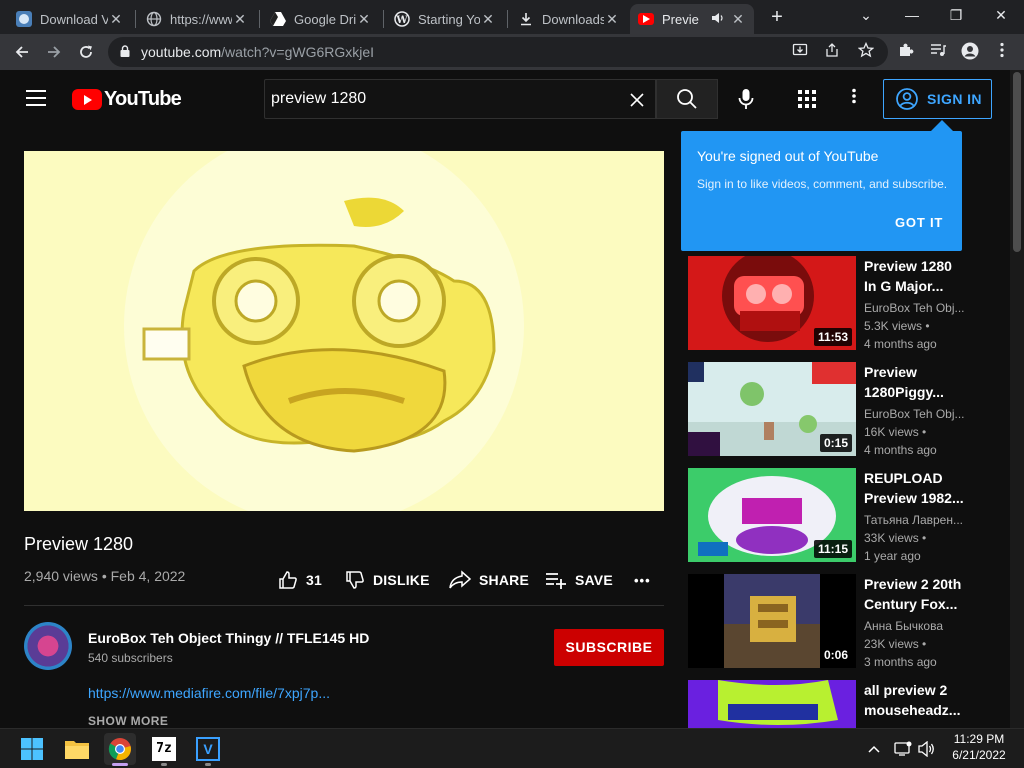  I want to click on minimize-button: —, so click(912, 15).